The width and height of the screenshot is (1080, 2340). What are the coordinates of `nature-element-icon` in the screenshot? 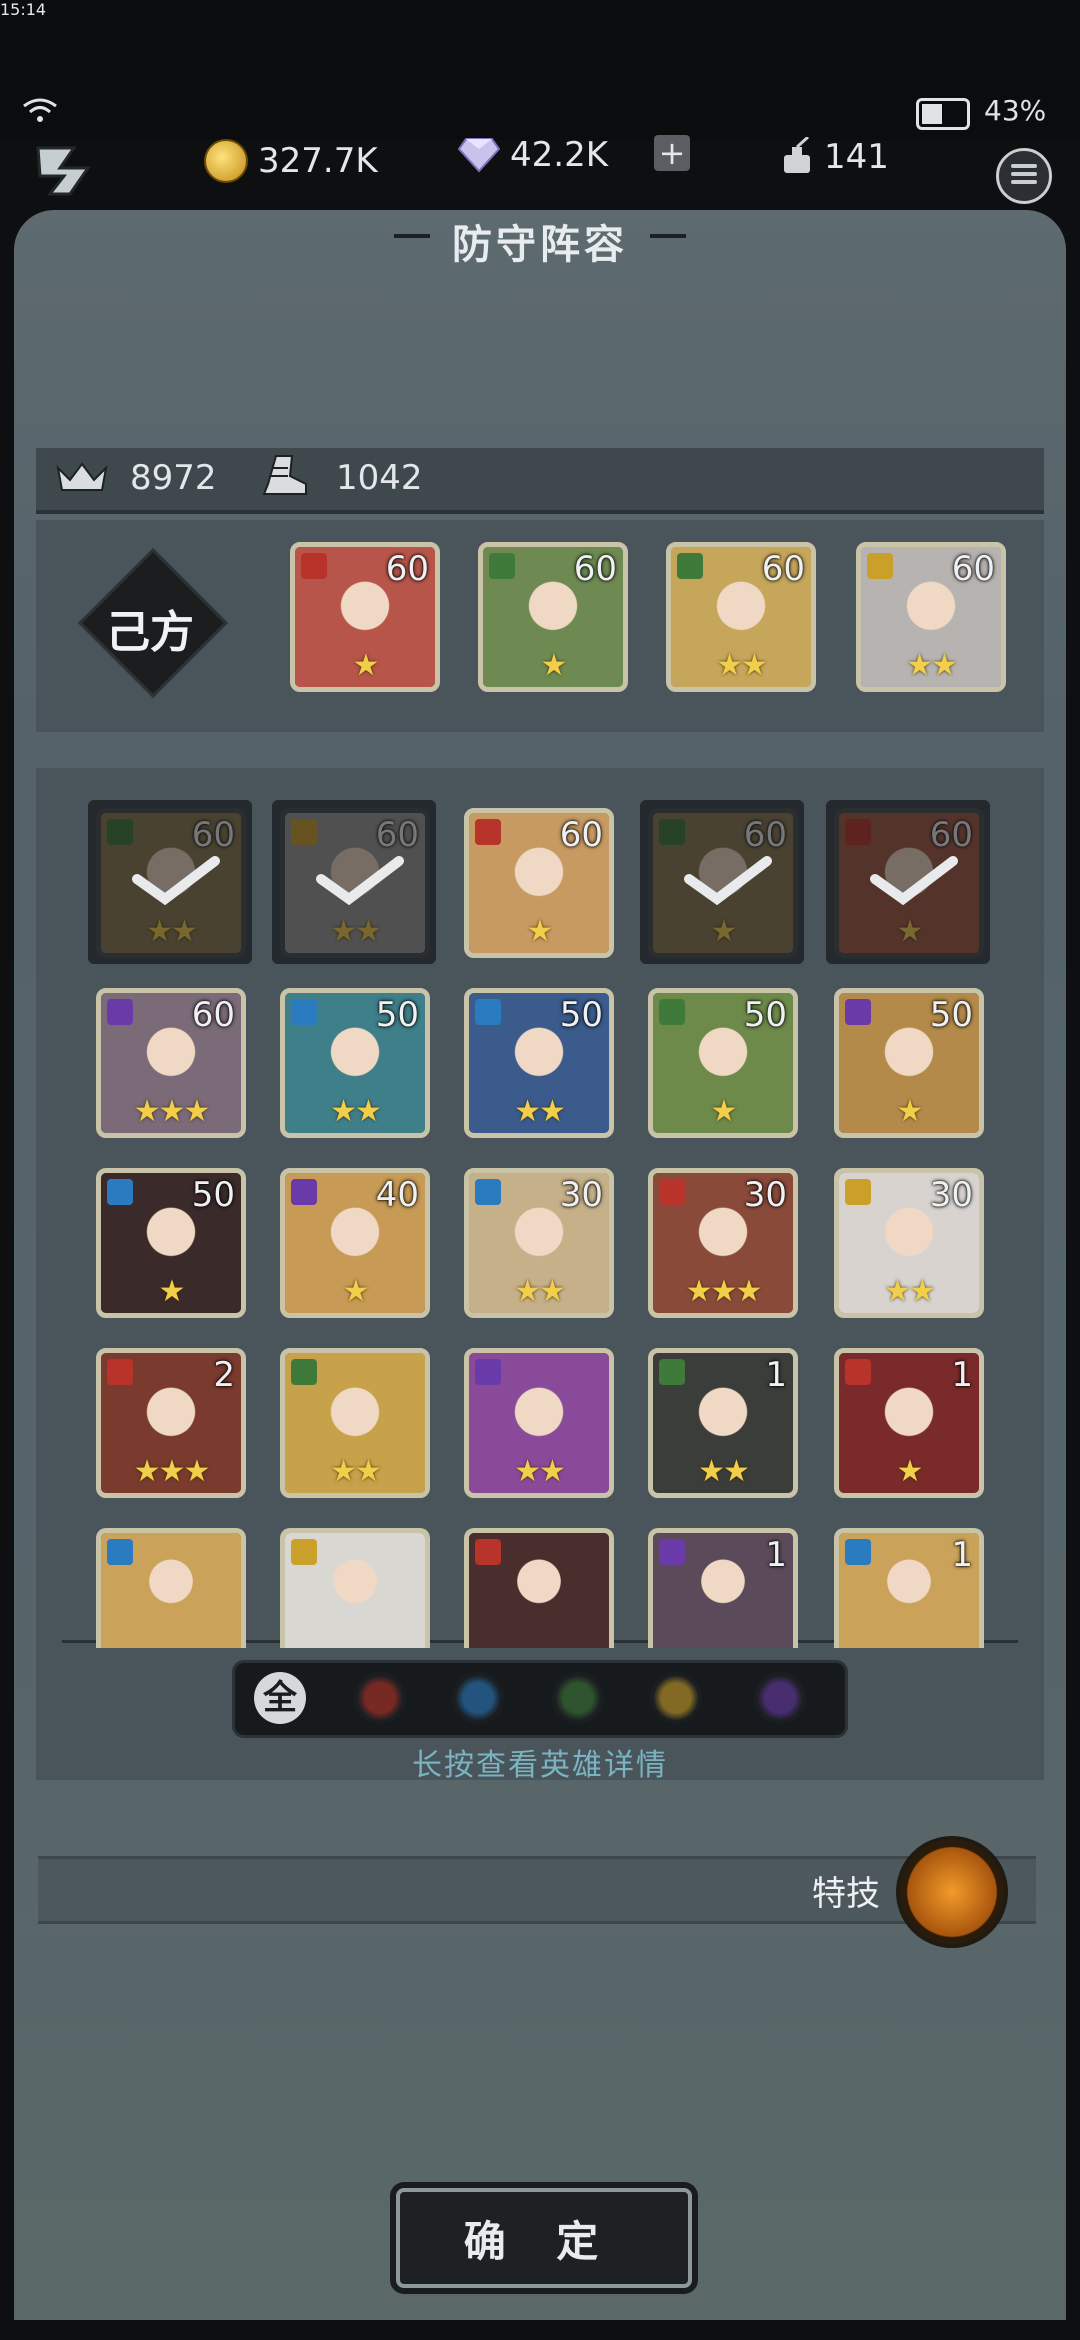 It's located at (672, 1372).